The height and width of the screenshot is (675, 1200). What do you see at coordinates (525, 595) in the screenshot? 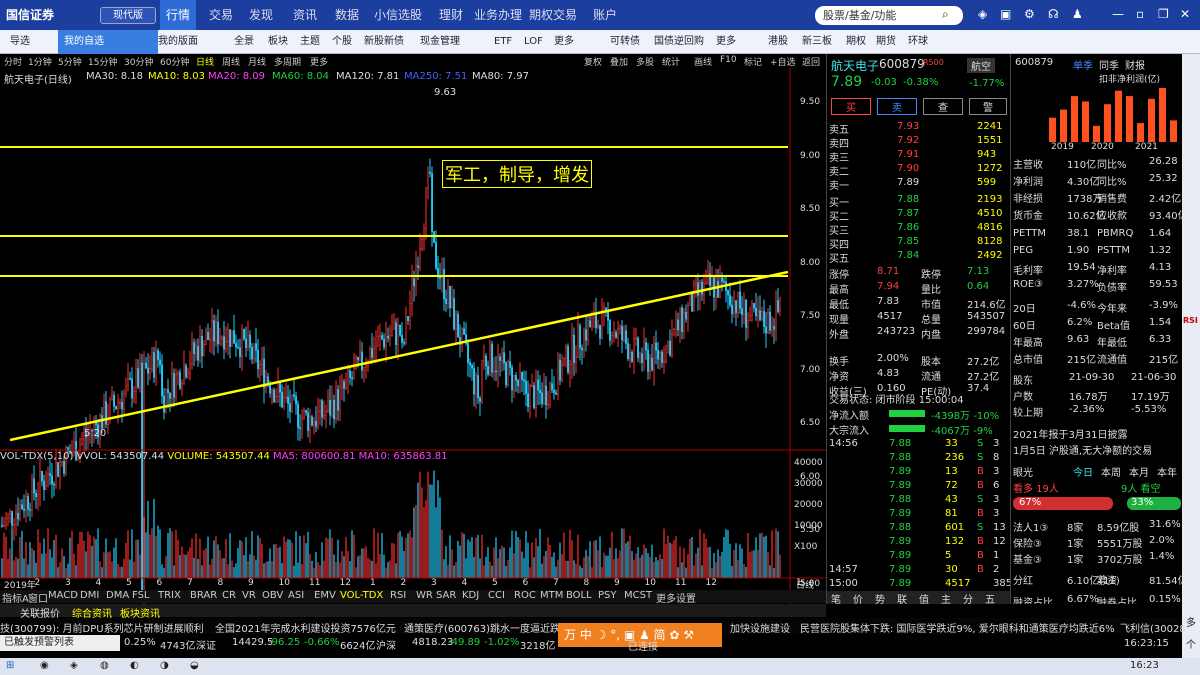
I see `indicator-tab: ROC` at bounding box center [525, 595].